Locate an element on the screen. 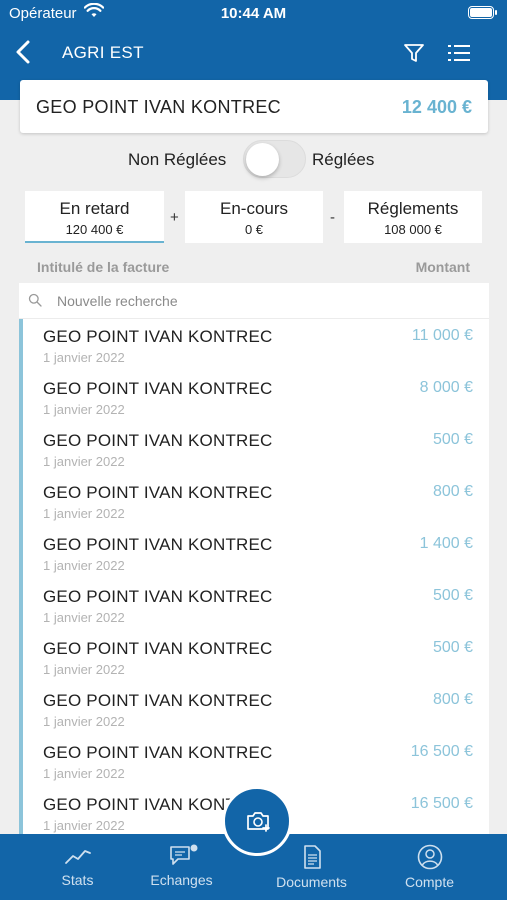 The width and height of the screenshot is (507, 900). plus-operator: + is located at coordinates (174, 217).